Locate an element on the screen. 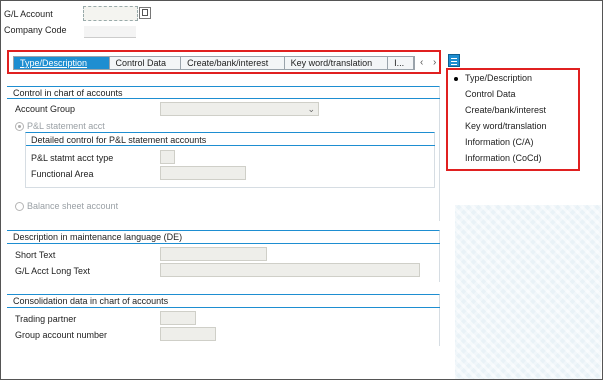  balance-sheet-radio is located at coordinates (19, 206).